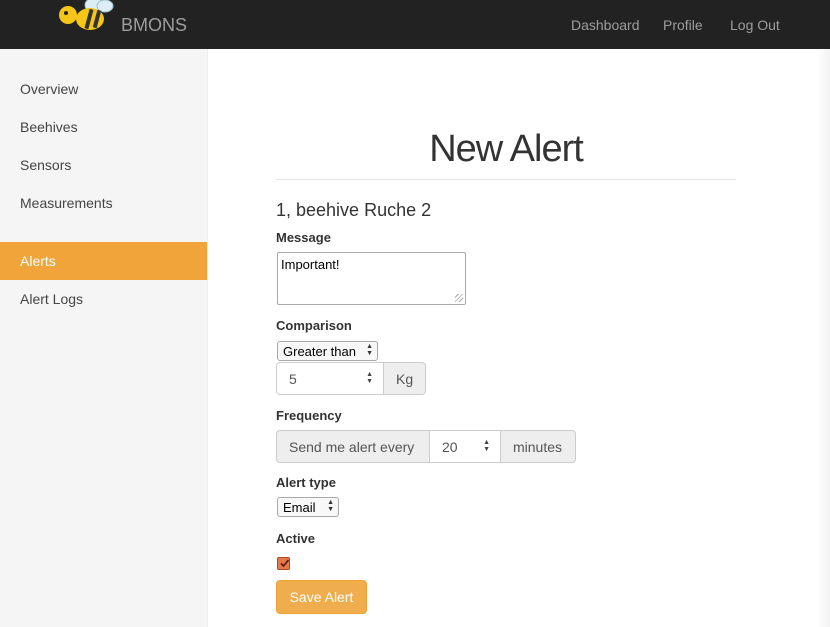 This screenshot has width=830, height=627. Describe the element at coordinates (354, 210) in the screenshot. I see `beehive-subtitle: 1, beehive Ruche 2` at that location.